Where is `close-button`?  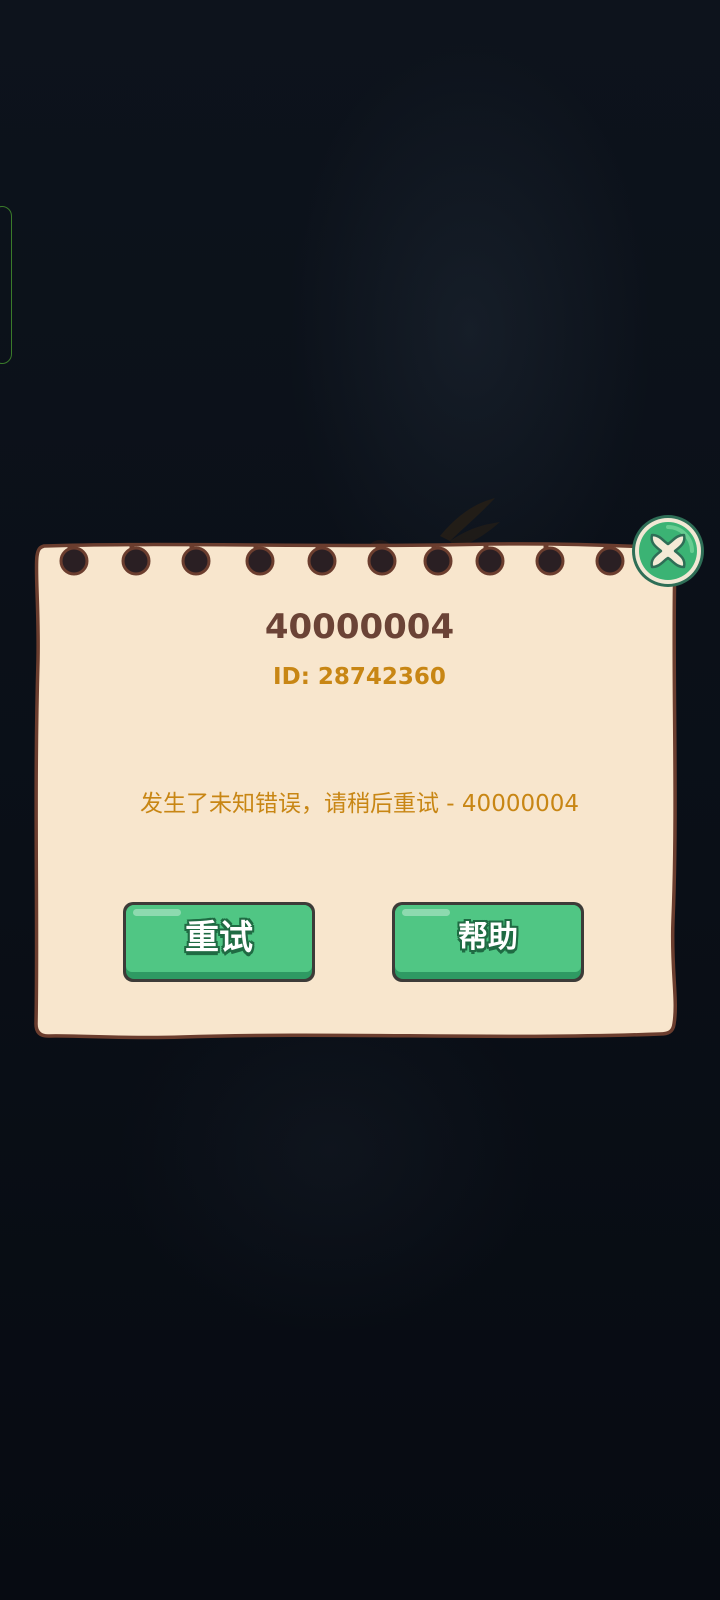
close-button is located at coordinates (668, 551).